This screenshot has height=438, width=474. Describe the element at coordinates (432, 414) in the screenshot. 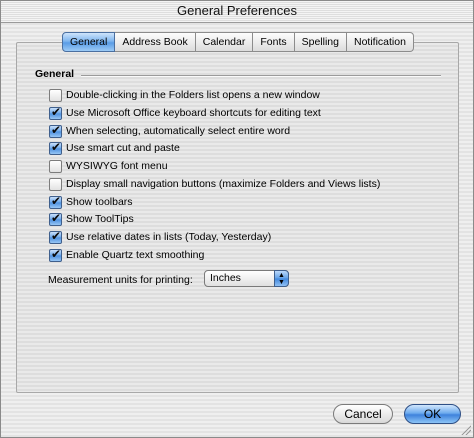

I see `ok-button: OK` at that location.